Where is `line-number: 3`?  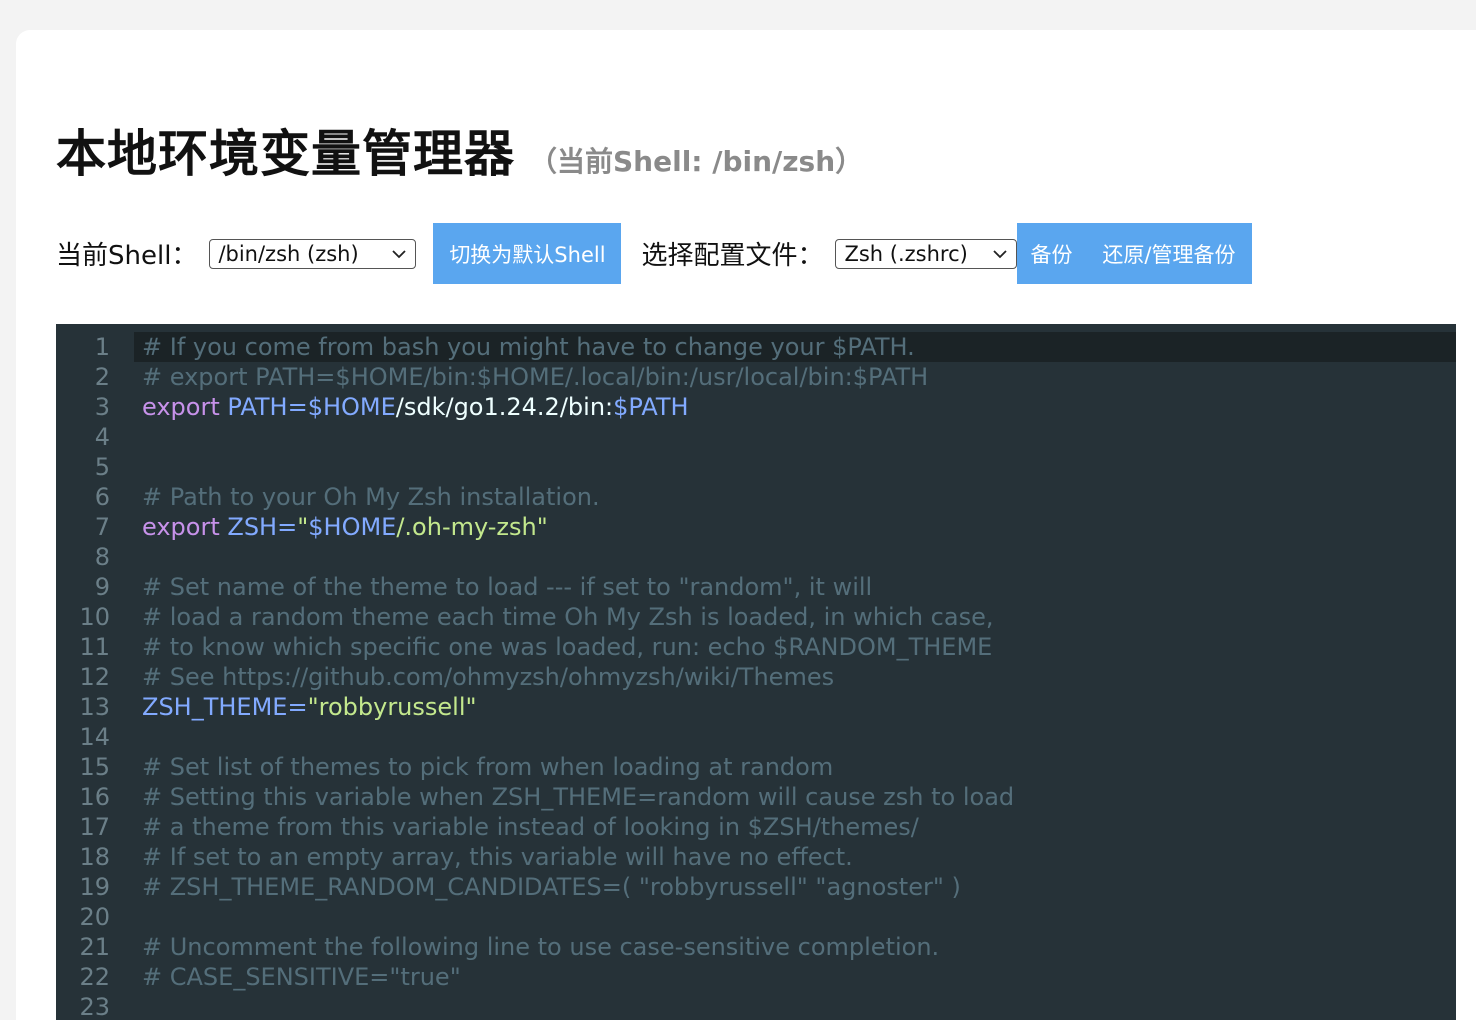
line-number: 3 is located at coordinates (102, 407).